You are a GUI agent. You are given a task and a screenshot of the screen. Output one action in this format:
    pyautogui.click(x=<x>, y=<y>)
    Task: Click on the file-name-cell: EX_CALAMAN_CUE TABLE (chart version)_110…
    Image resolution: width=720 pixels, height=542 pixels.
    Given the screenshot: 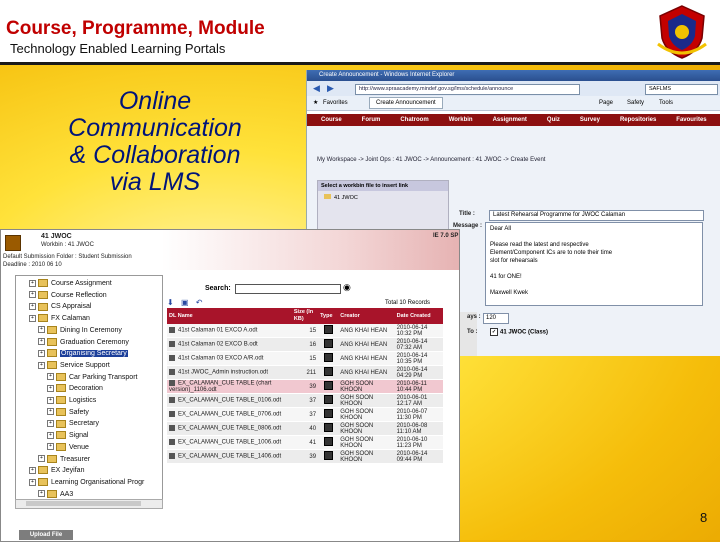 What is the action you would take?
    pyautogui.click(x=229, y=386)
    